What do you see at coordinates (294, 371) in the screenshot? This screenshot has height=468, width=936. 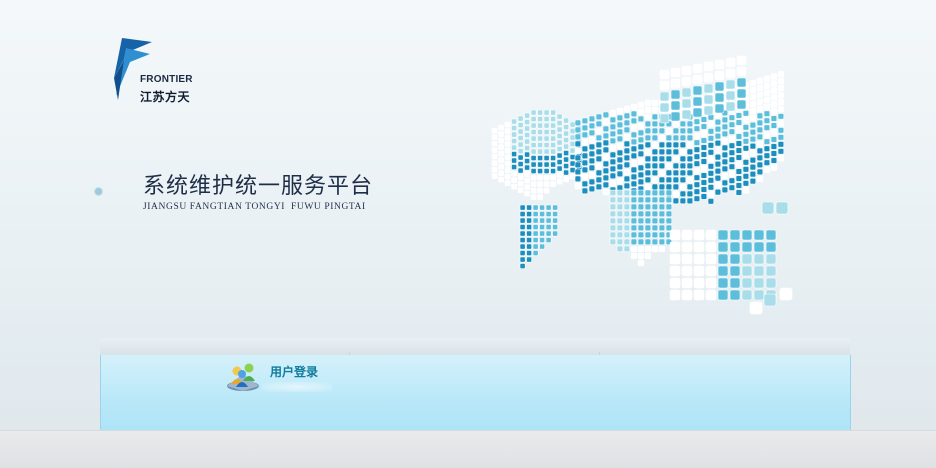 I see `user-login-link: 用户登录` at bounding box center [294, 371].